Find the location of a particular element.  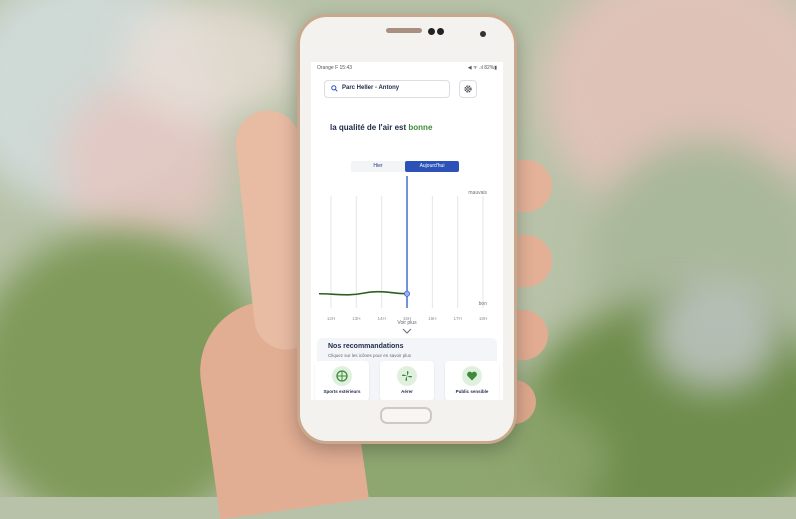

sensor is located at coordinates (440, 31).